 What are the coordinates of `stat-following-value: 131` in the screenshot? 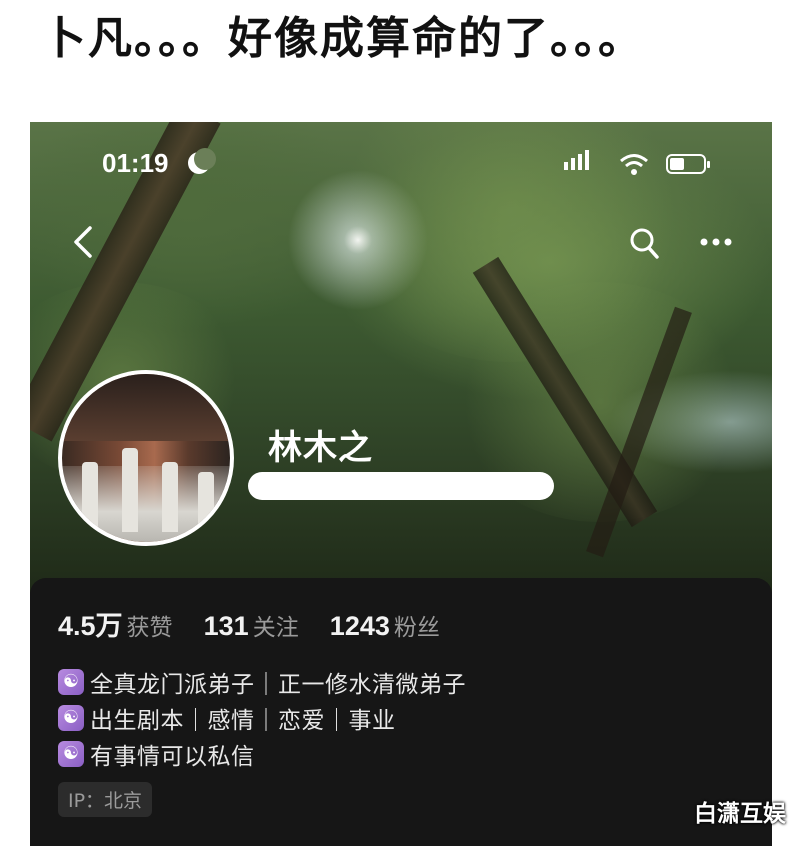 It's located at (226, 626).